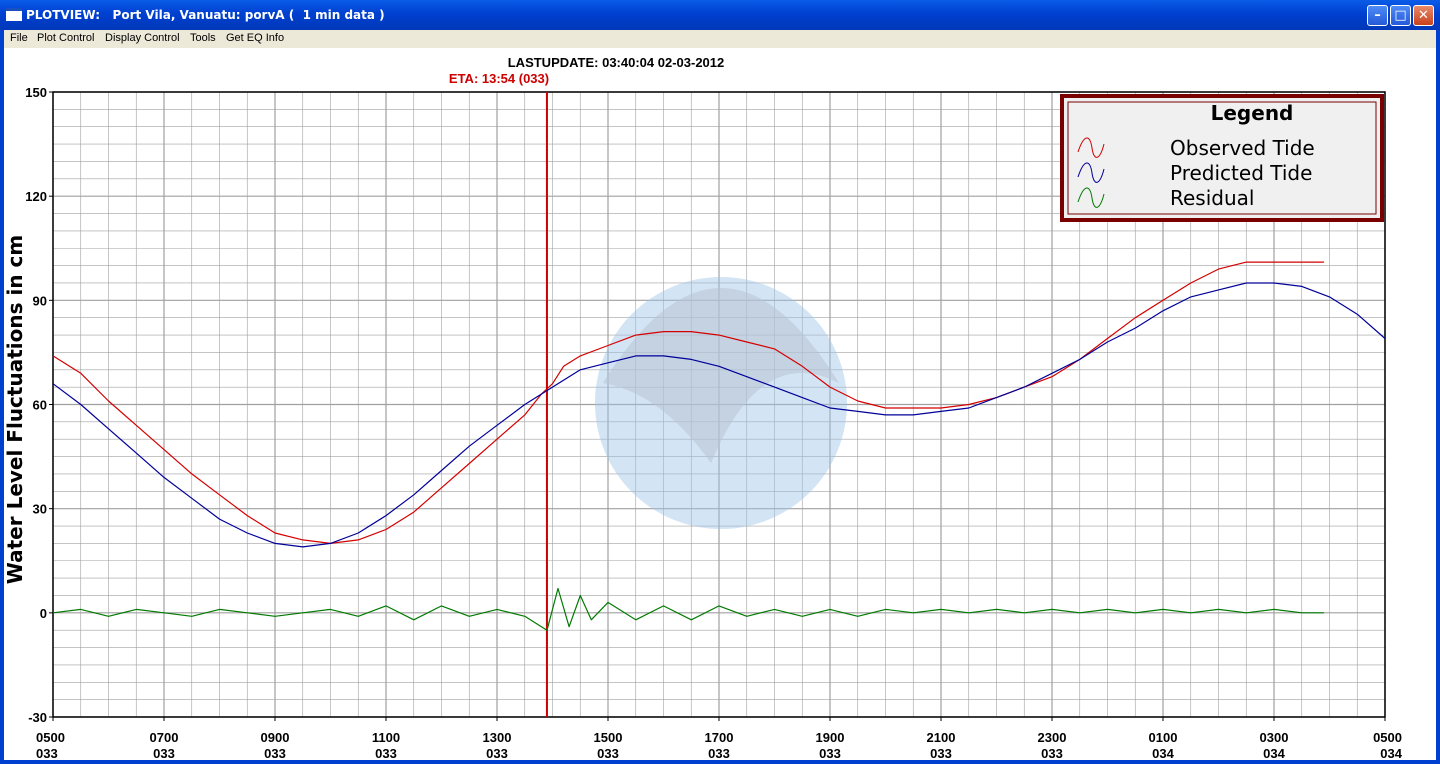 The height and width of the screenshot is (764, 1440). Describe the element at coordinates (255, 38) in the screenshot. I see `menu-get-eq-info: Get EQ Info` at that location.